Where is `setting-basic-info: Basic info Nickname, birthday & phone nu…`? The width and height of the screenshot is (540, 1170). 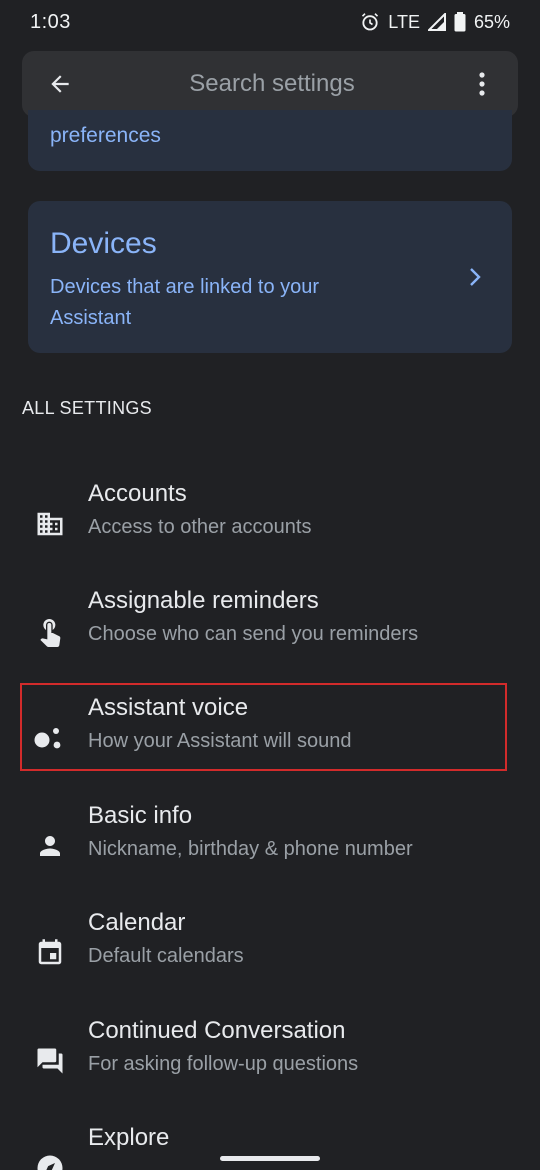 setting-basic-info: Basic info Nickname, birthday & phone nu… is located at coordinates (270, 847).